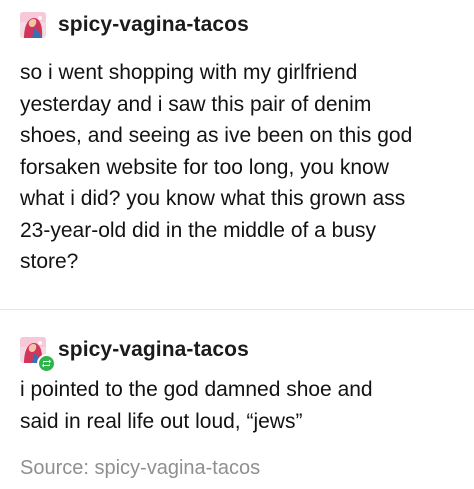 The width and height of the screenshot is (474, 489). I want to click on source-line: Source: spicy-vagina-tacos, so click(140, 468).